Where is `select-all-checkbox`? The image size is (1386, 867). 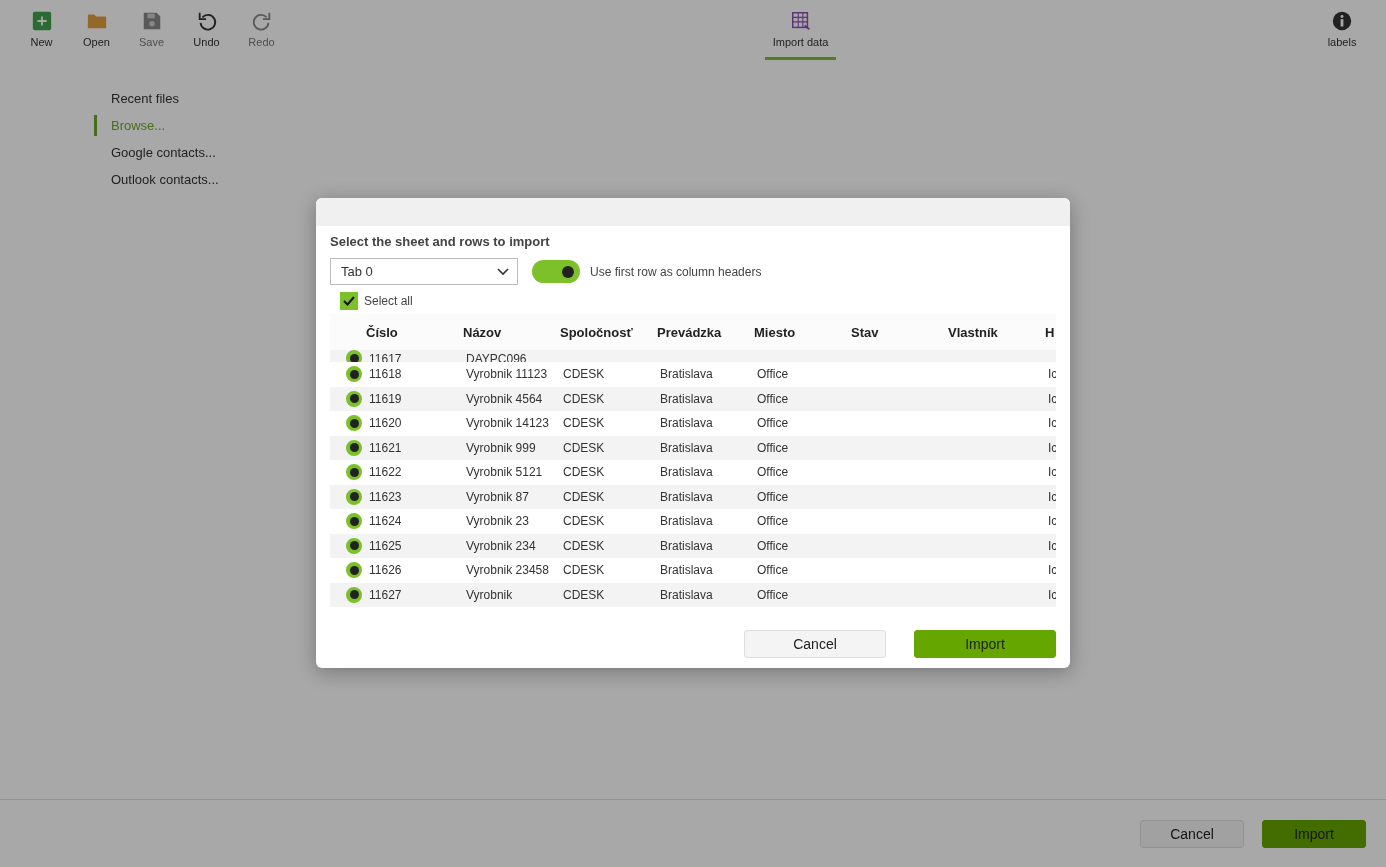
select-all-checkbox is located at coordinates (349, 301).